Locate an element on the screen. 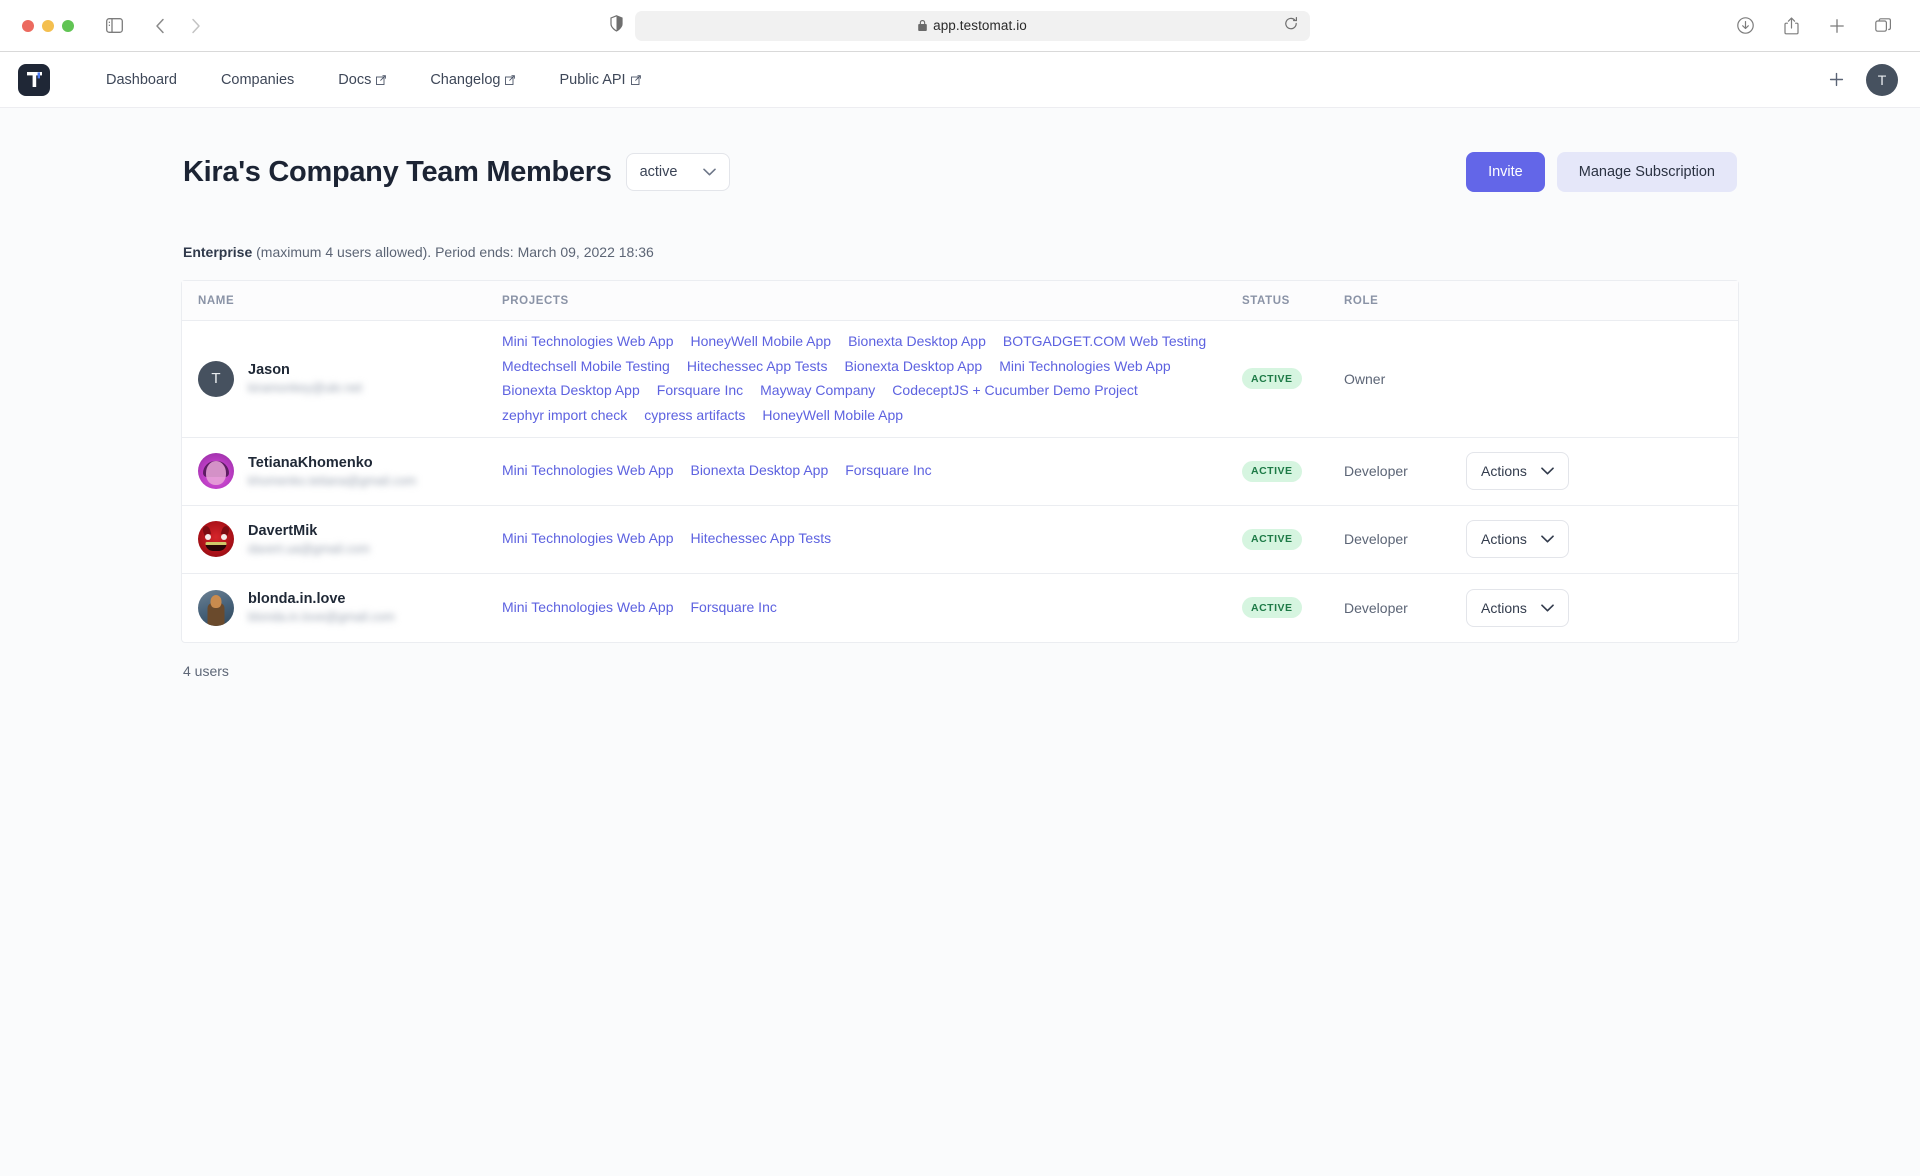 The width and height of the screenshot is (1920, 1176). browser-toolbar-right is located at coordinates (1814, 26).